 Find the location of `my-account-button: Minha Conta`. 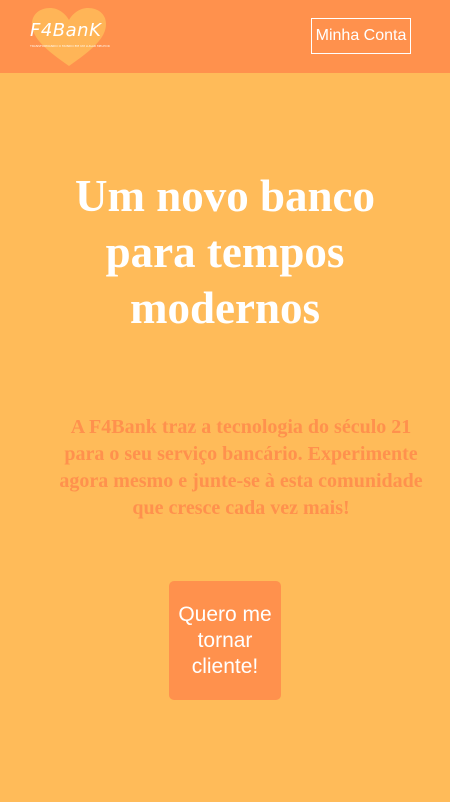

my-account-button: Minha Conta is located at coordinates (361, 36).